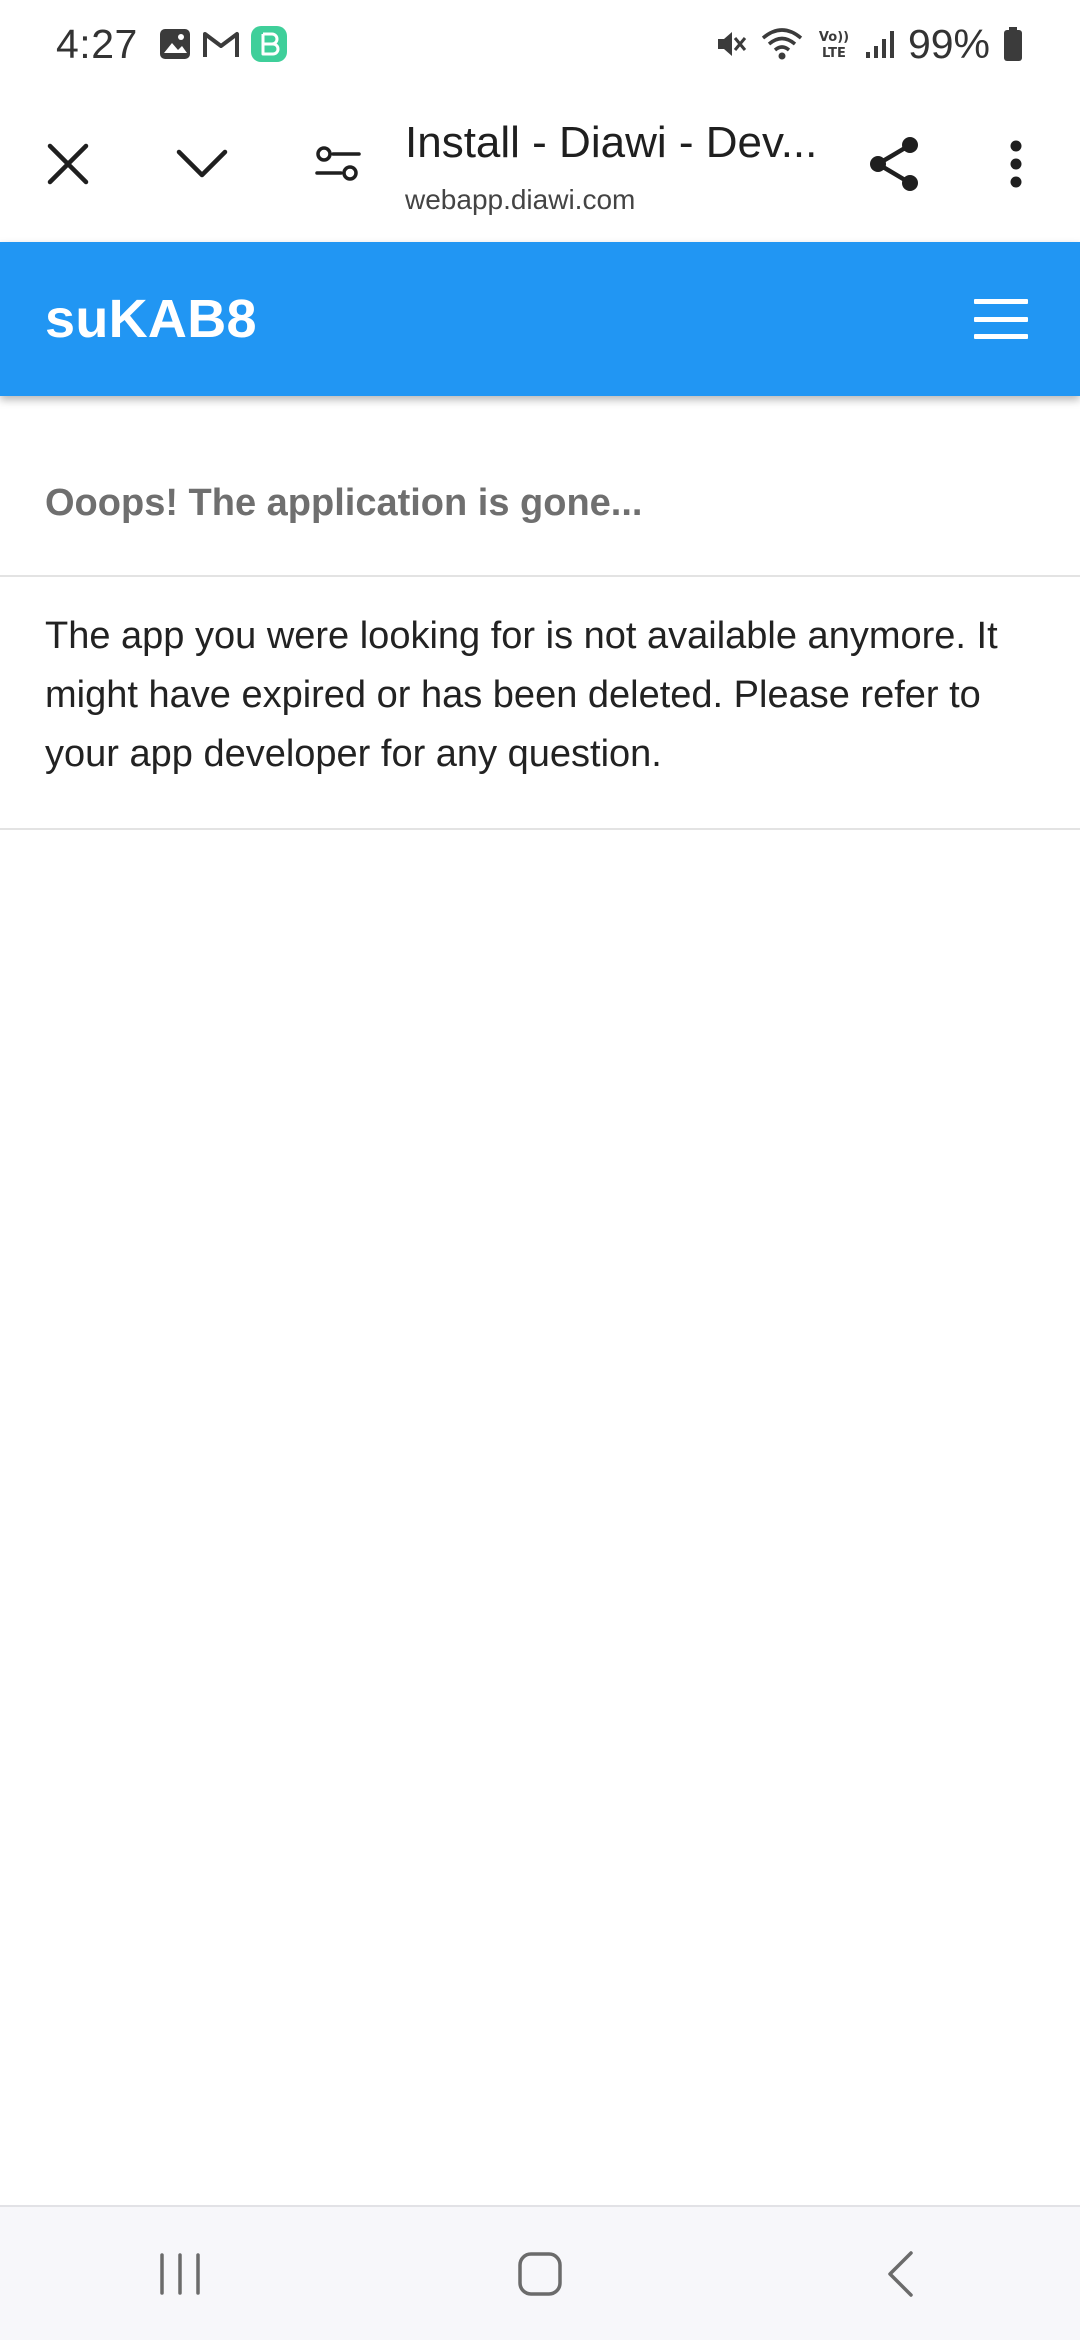 Image resolution: width=1080 pixels, height=2340 pixels. I want to click on menu-button, so click(1001, 319).